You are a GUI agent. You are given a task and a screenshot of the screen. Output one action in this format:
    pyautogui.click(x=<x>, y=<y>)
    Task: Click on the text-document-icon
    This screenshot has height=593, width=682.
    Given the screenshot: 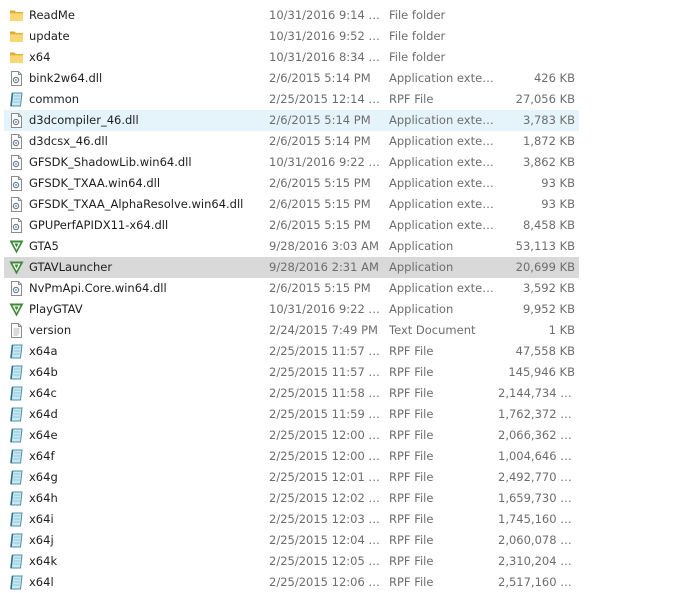 What is the action you would take?
    pyautogui.click(x=16, y=330)
    